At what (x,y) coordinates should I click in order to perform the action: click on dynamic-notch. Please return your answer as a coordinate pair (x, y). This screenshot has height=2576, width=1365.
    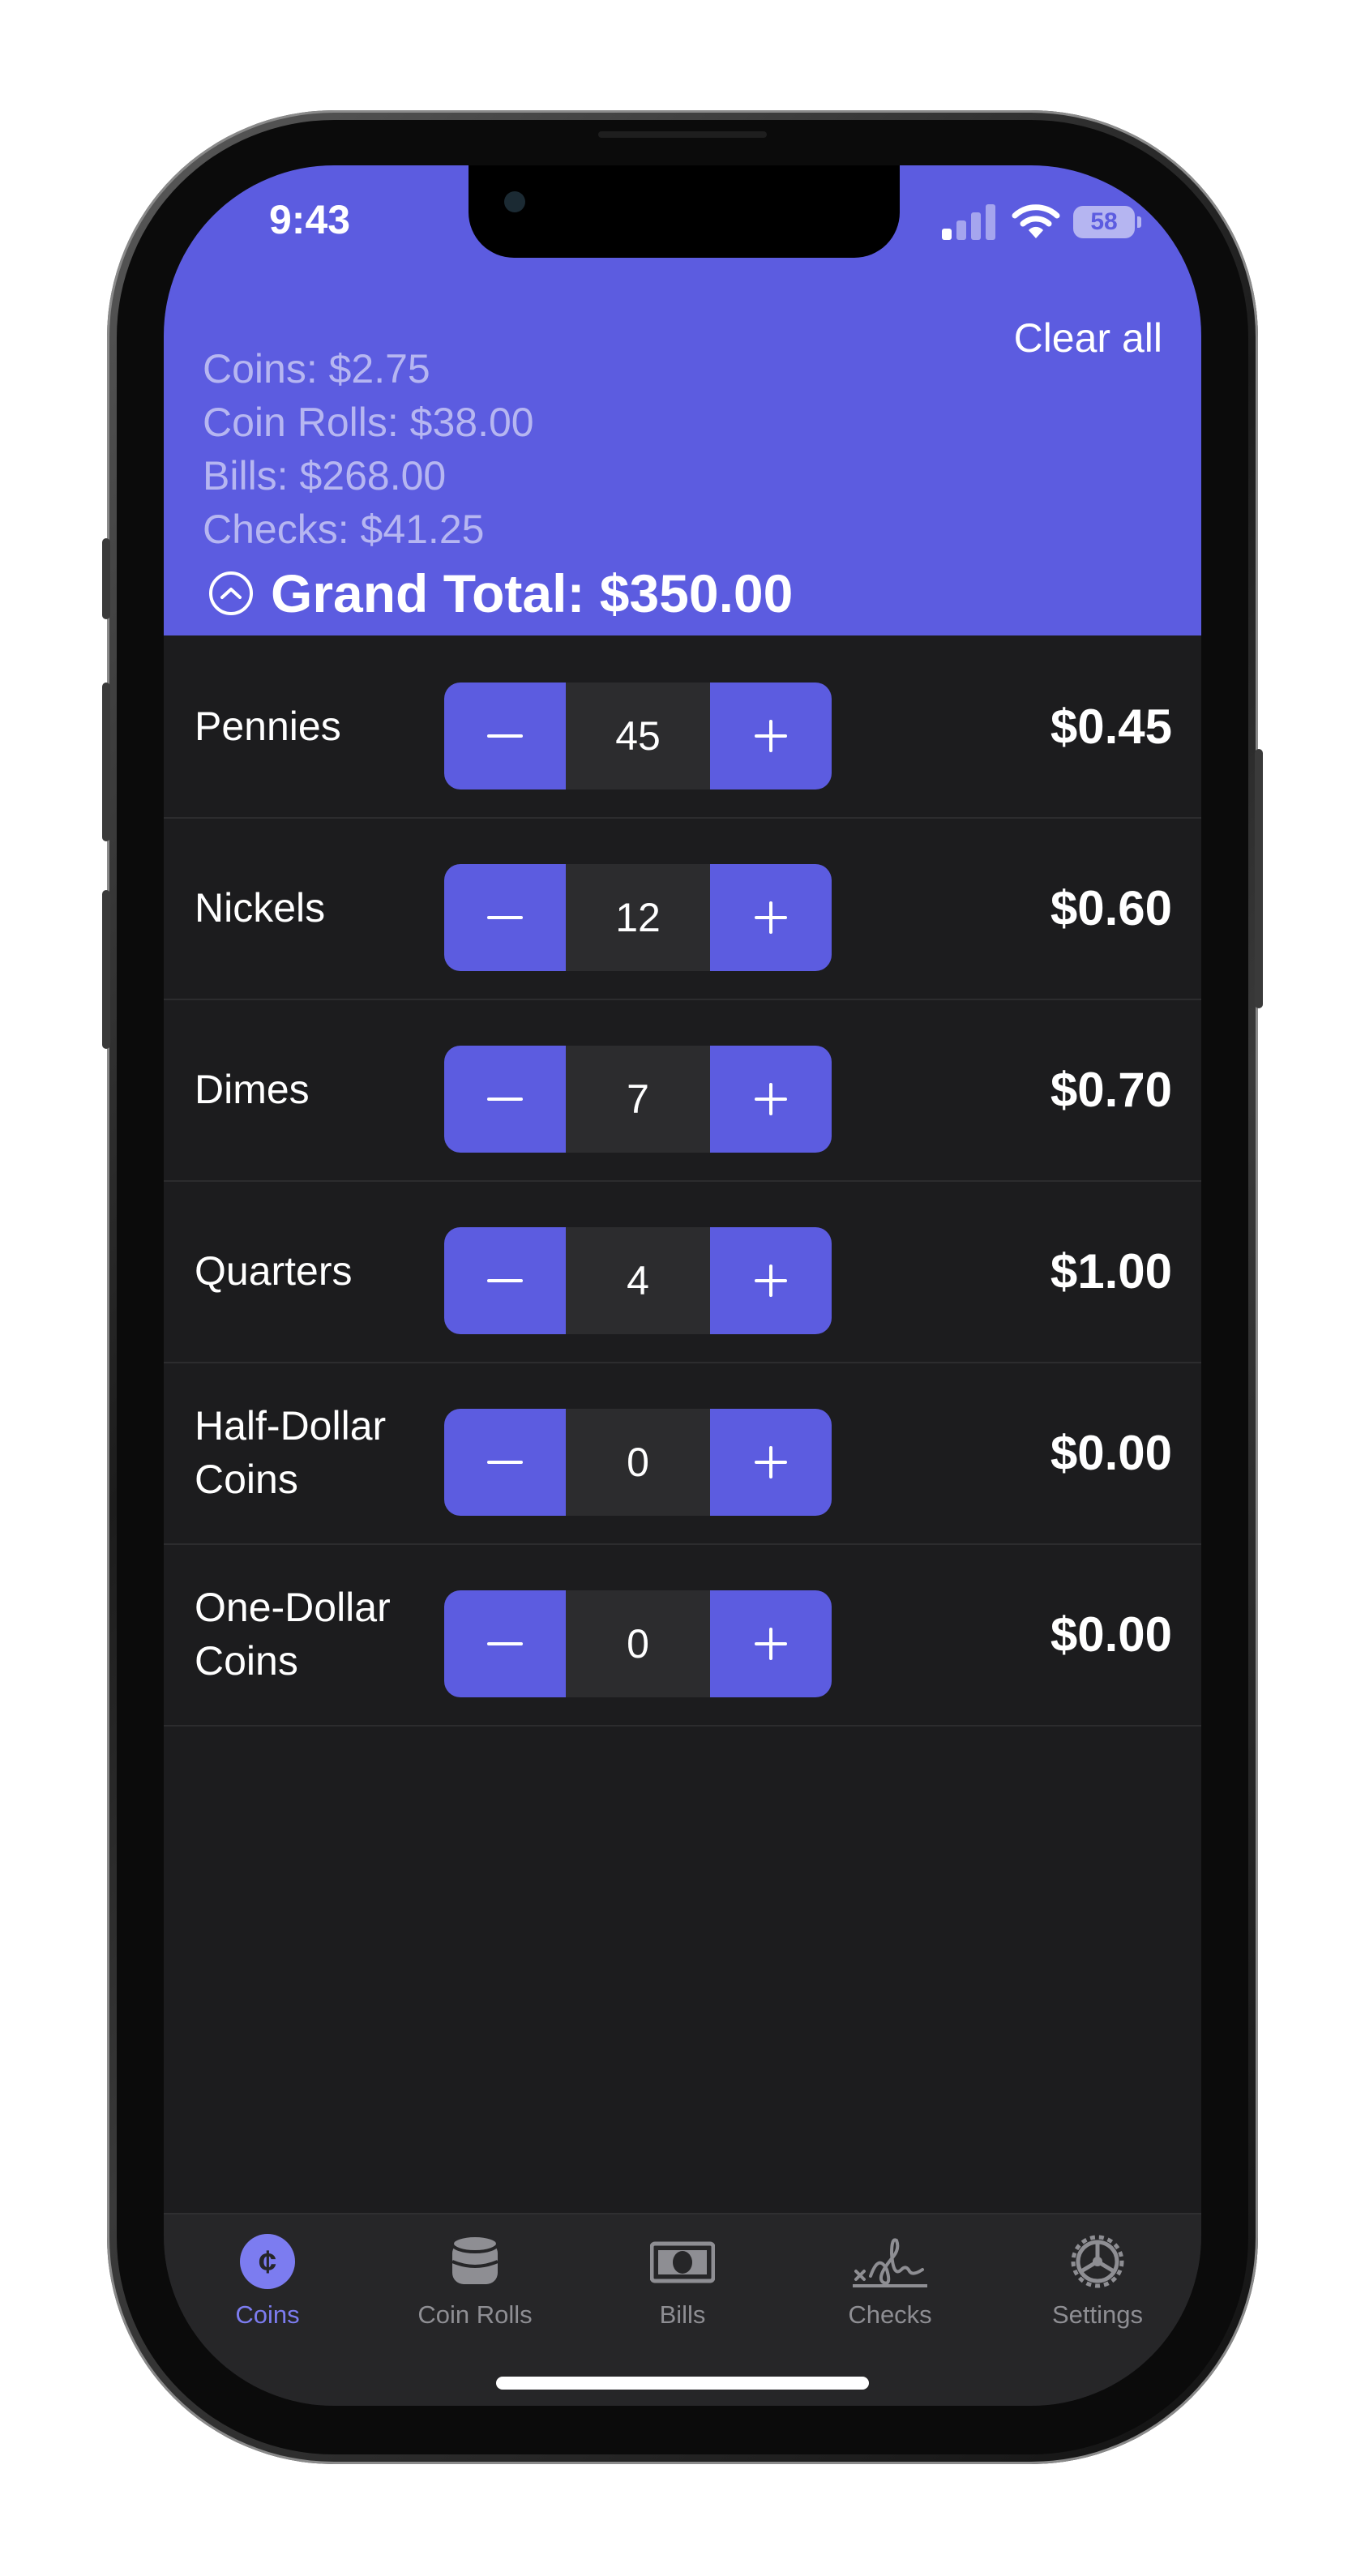
    Looking at the image, I should click on (684, 211).